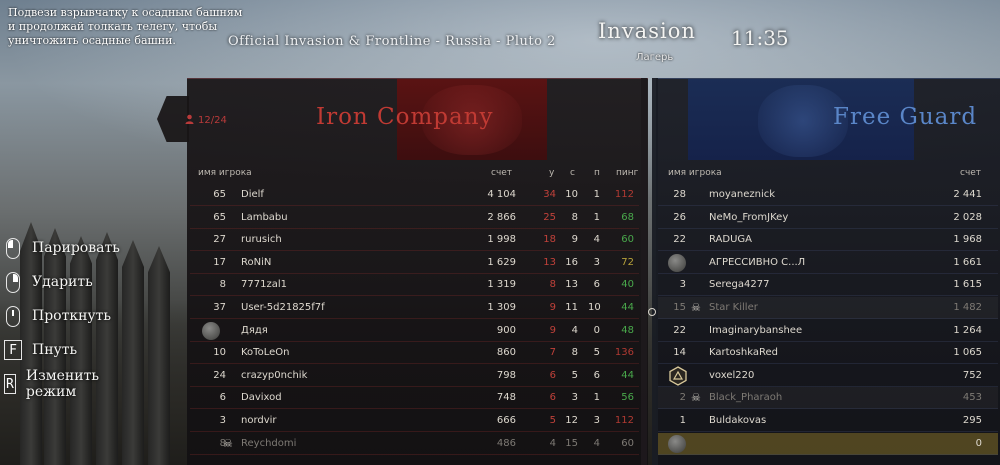  I want to click on table-row: voxel220 752, so click(828, 376).